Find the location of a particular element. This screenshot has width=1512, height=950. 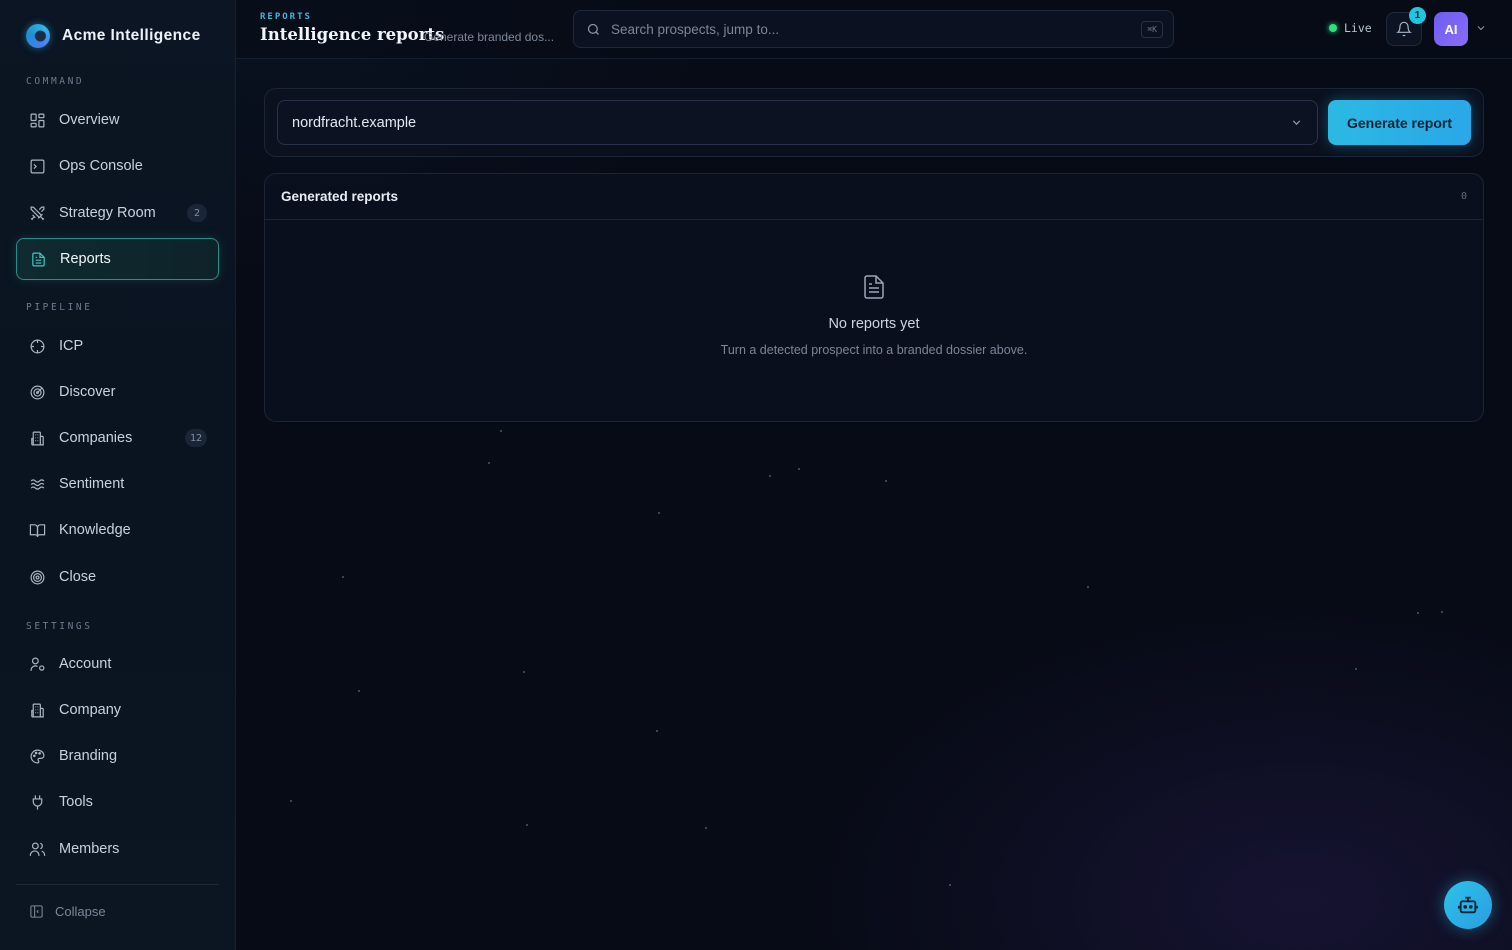

sidebar-item-label: Sentiment is located at coordinates (92, 484).